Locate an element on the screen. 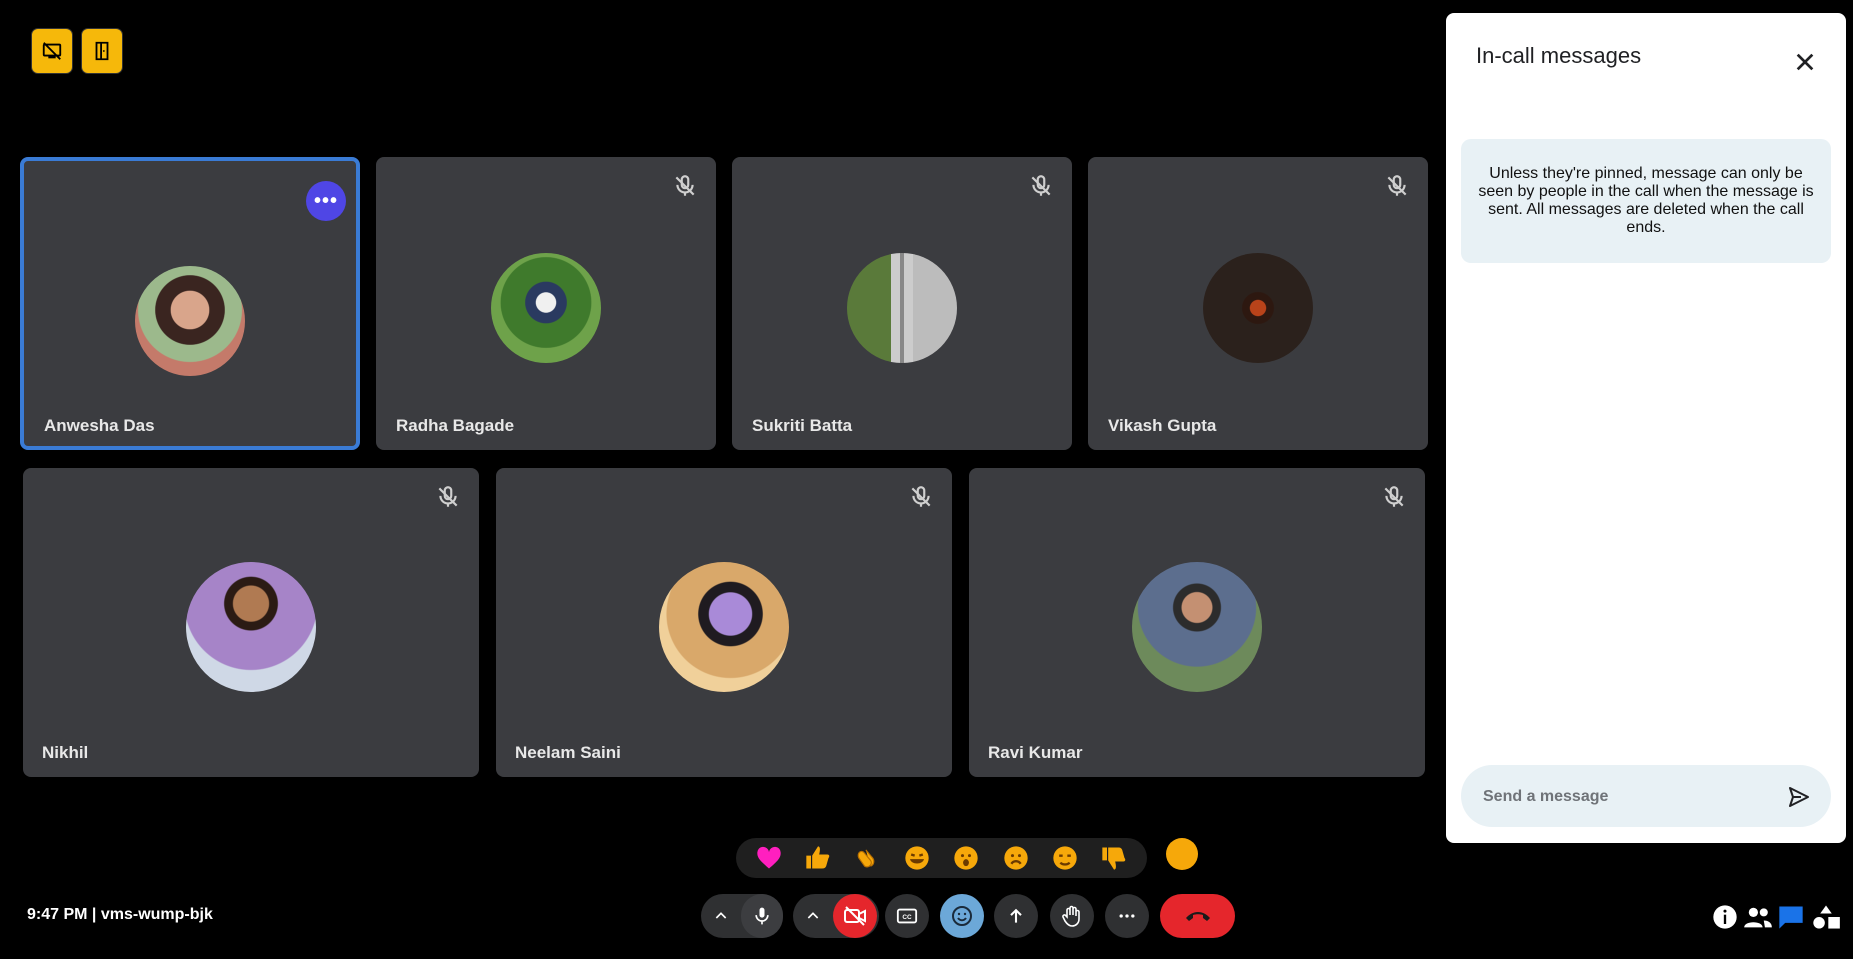  more-options-icon is located at coordinates (1127, 916).